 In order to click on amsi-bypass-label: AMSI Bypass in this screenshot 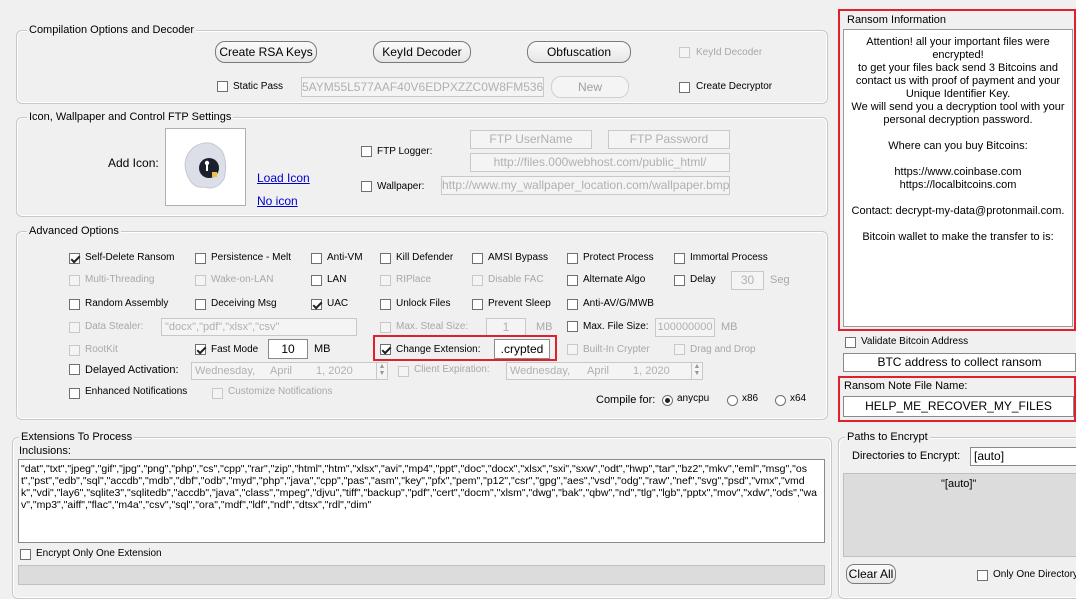, I will do `click(518, 257)`.